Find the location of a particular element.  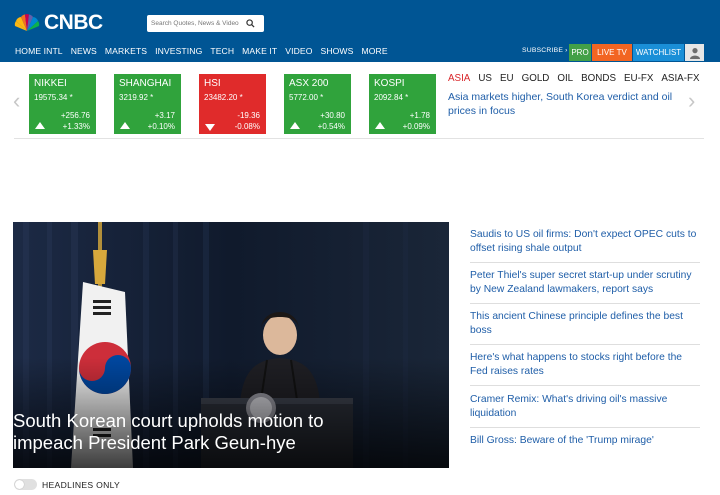

ticker-price: 19575.34 * is located at coordinates (53, 97).